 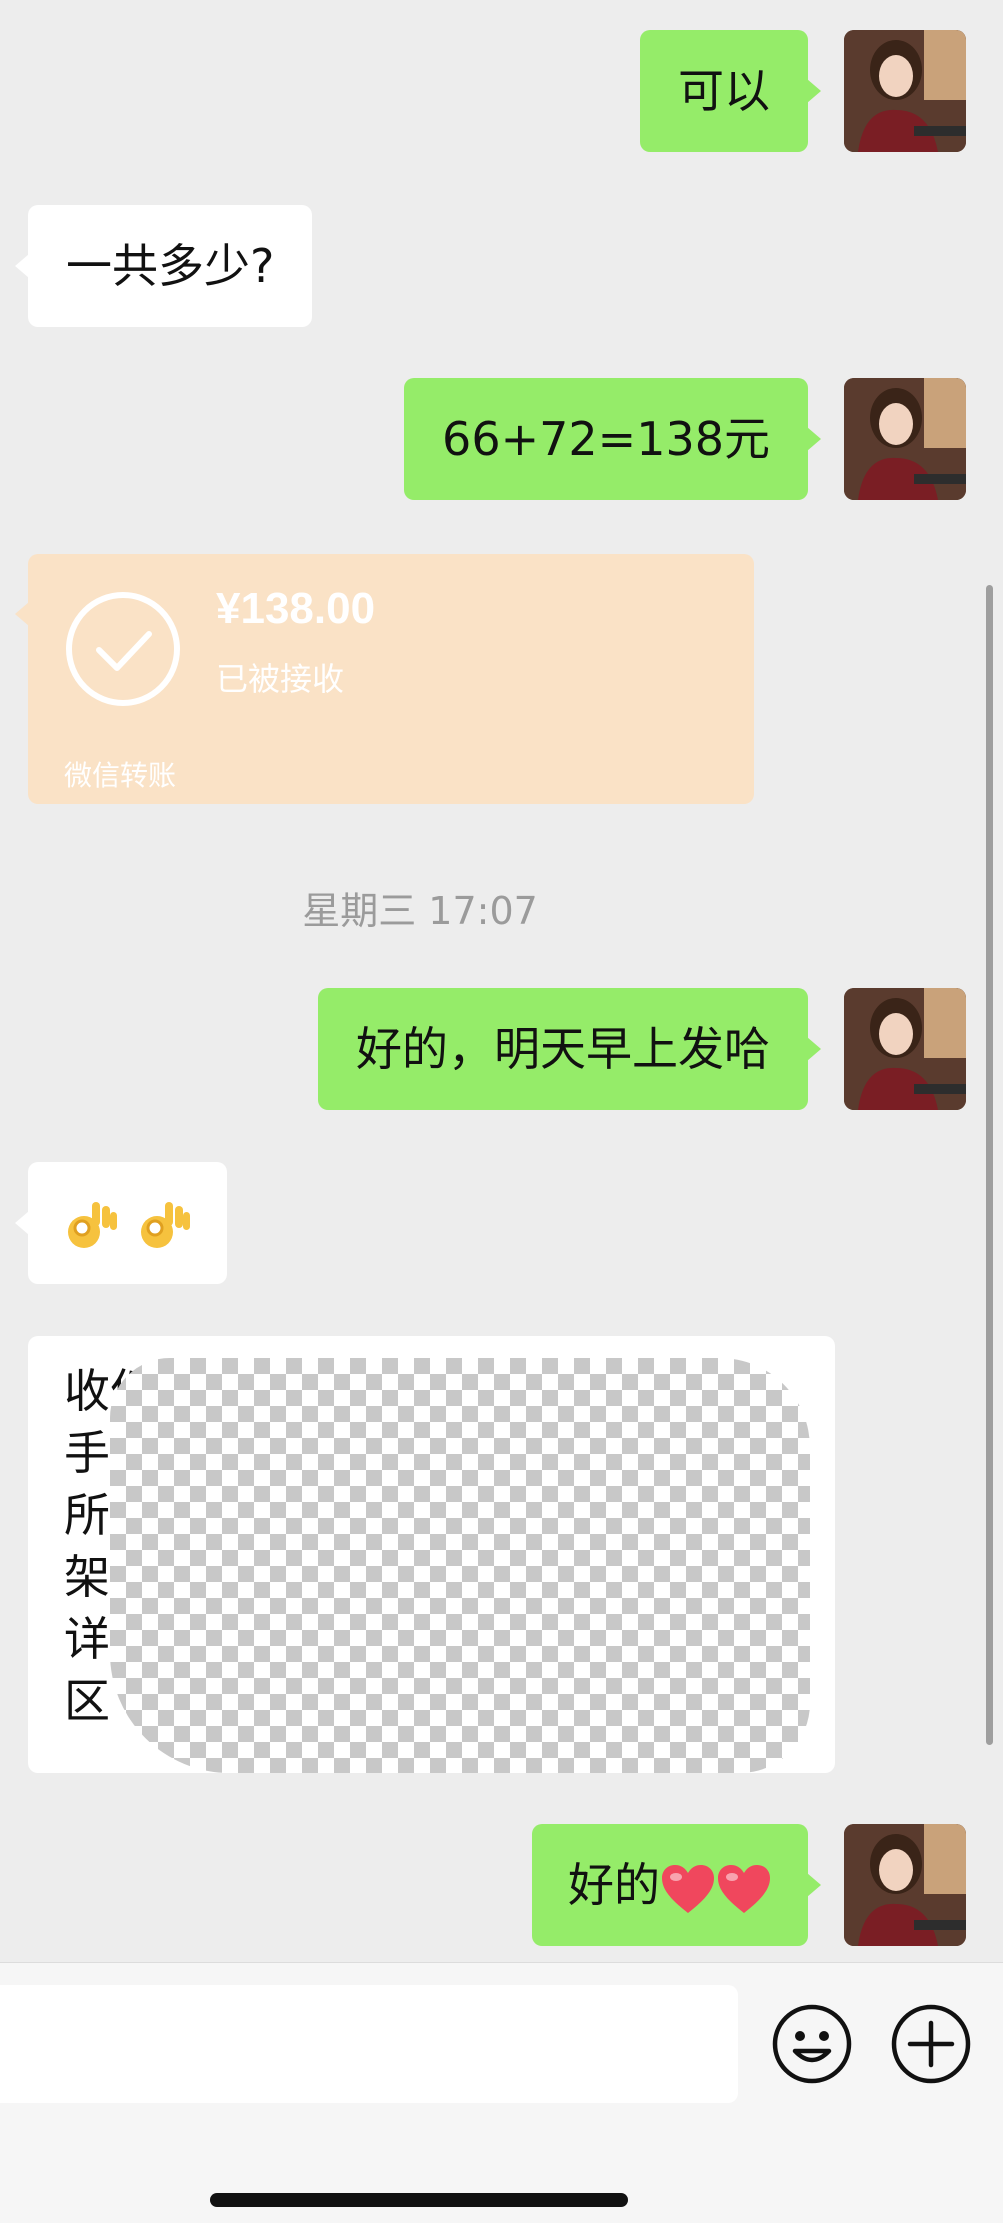 What do you see at coordinates (170, 266) in the screenshot?
I see `message-text: 一共多少?` at bounding box center [170, 266].